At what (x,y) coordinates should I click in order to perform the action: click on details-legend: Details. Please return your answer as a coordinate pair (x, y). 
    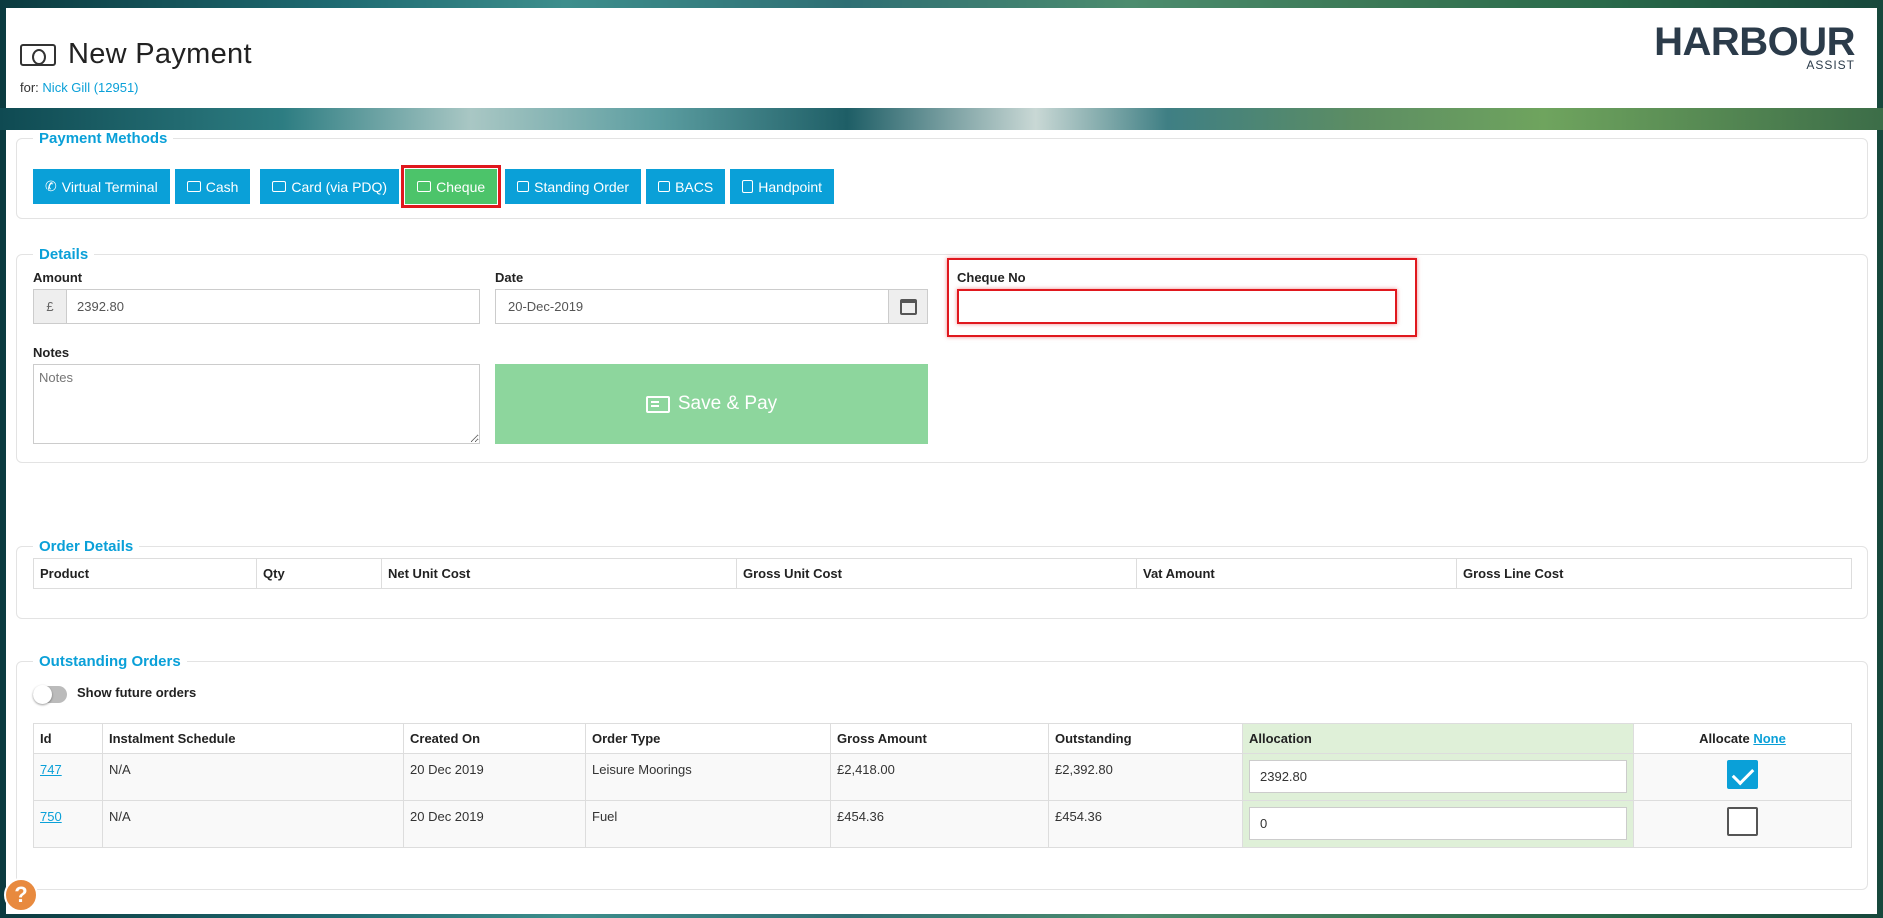
    Looking at the image, I should click on (64, 254).